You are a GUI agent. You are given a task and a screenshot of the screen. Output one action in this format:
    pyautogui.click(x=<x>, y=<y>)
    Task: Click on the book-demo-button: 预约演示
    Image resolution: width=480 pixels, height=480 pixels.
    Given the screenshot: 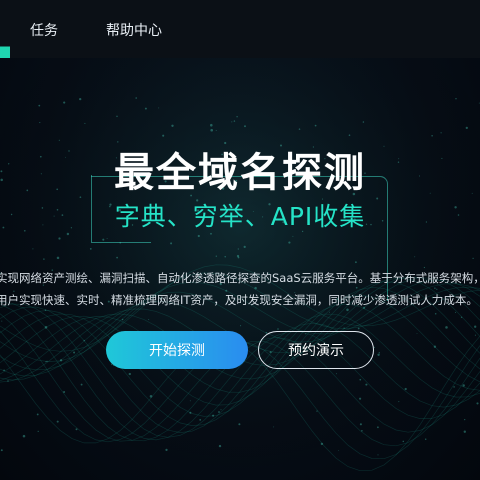 What is the action you would take?
    pyautogui.click(x=316, y=350)
    